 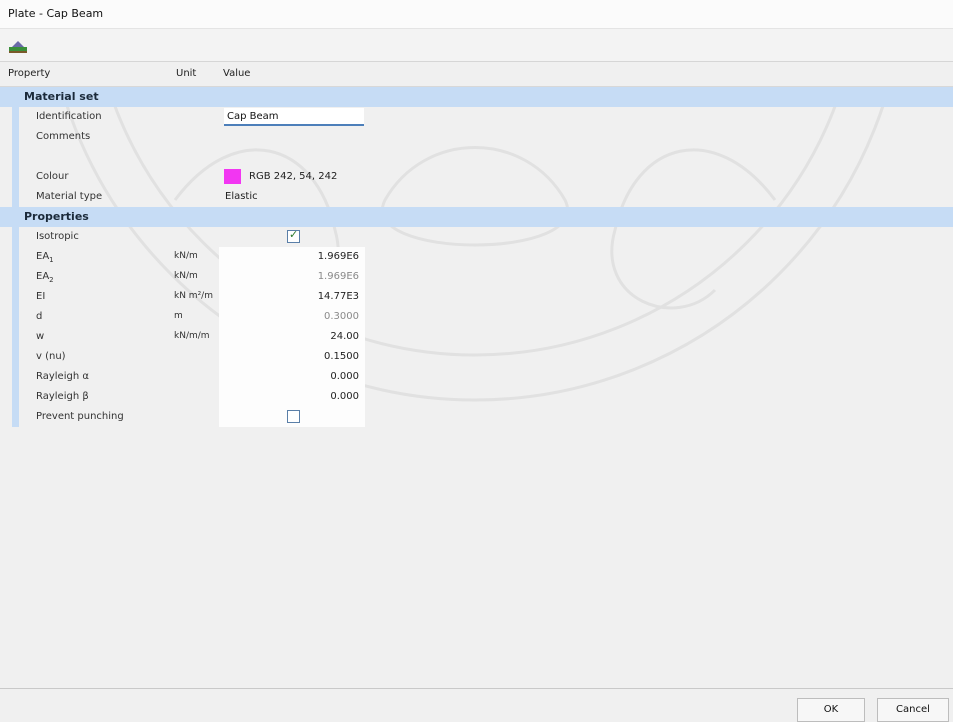 What do you see at coordinates (57, 236) in the screenshot?
I see `property-label: Isotropic` at bounding box center [57, 236].